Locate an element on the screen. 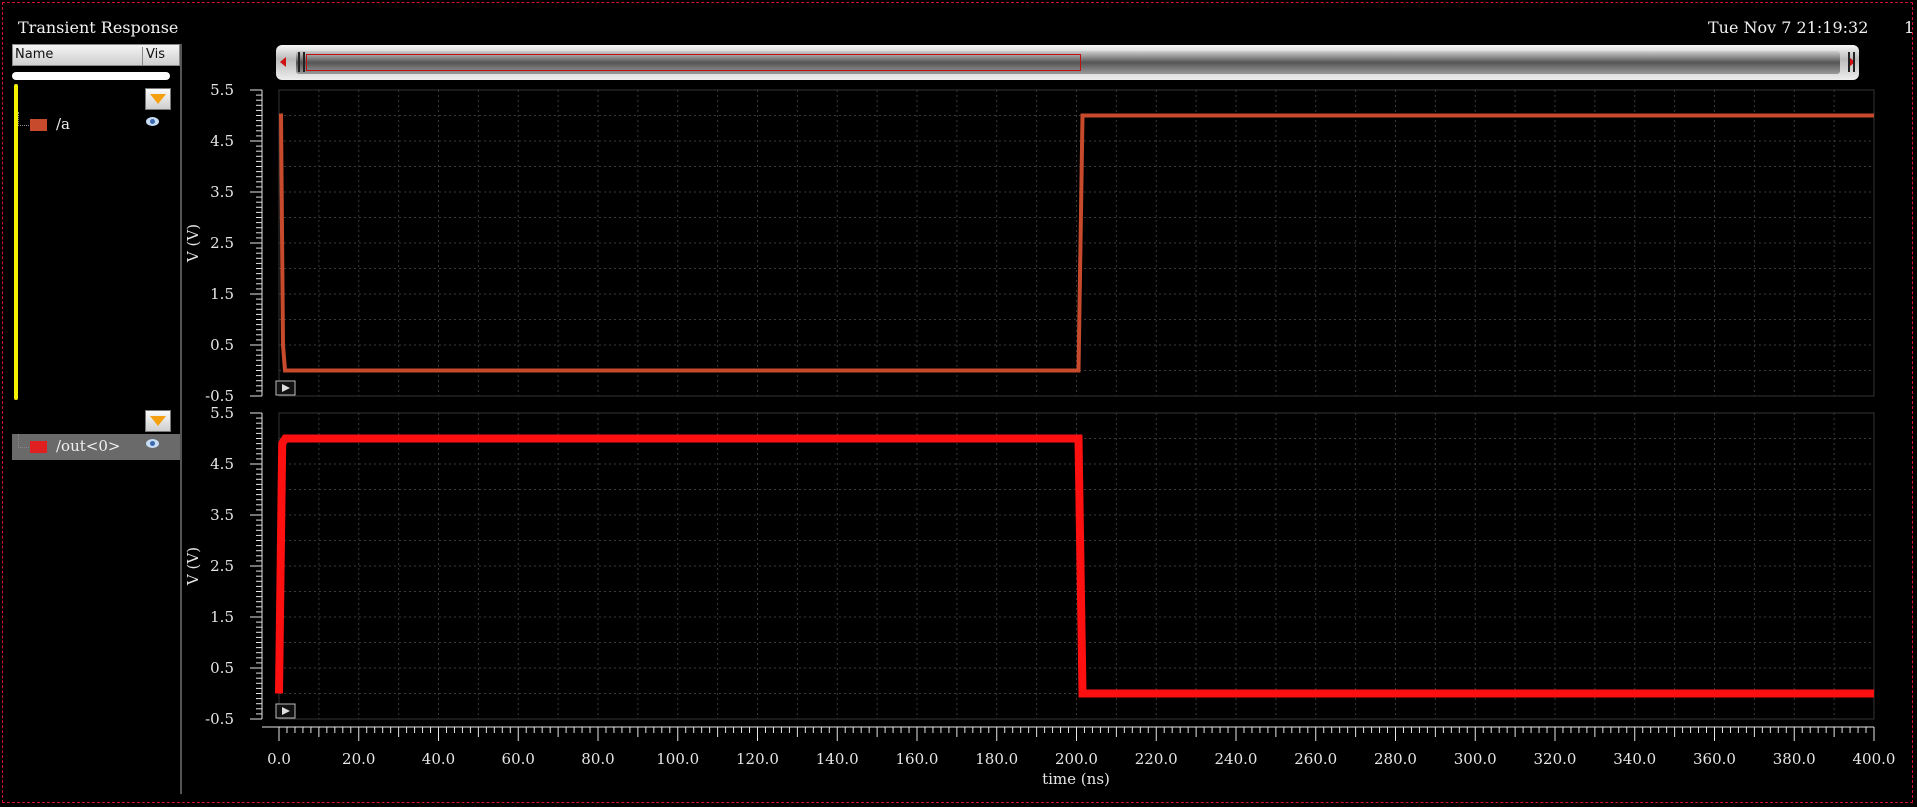  date-time-label: Tue Nov 7 21:19:32 is located at coordinates (1788, 27).